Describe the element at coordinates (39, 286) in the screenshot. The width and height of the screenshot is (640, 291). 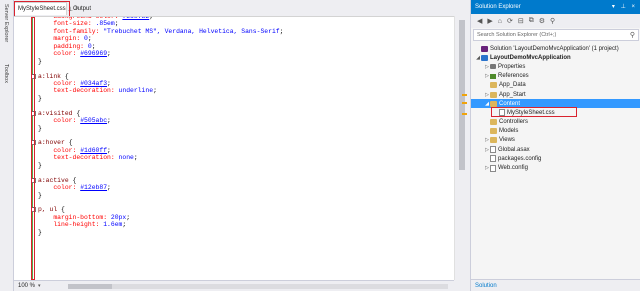
I see `chevron-down-icon: ▾` at that location.